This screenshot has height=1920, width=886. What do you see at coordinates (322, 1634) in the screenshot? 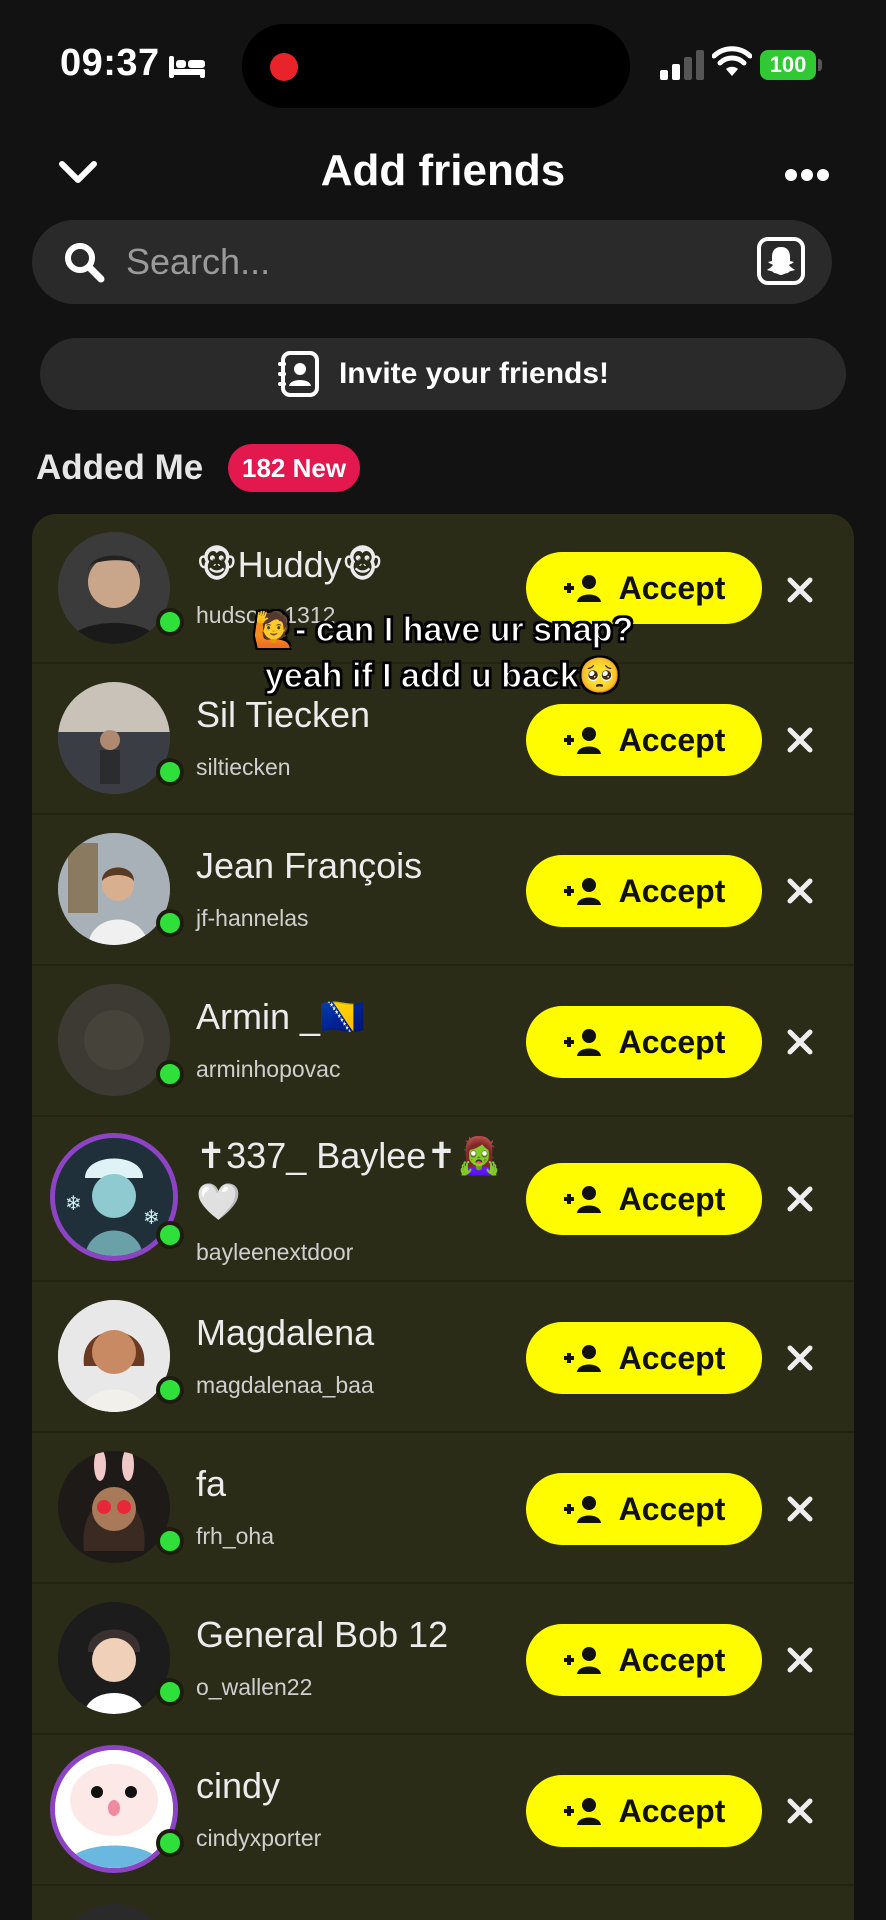
I see `friend-display-name: General Bob 12` at bounding box center [322, 1634].